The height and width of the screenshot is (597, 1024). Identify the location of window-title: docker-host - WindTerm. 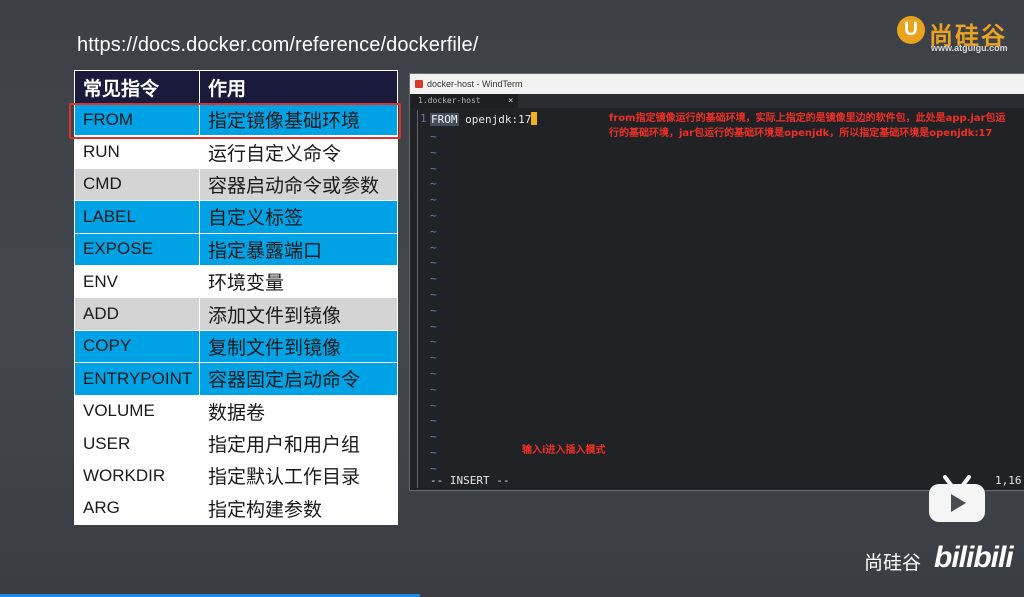
(475, 84).